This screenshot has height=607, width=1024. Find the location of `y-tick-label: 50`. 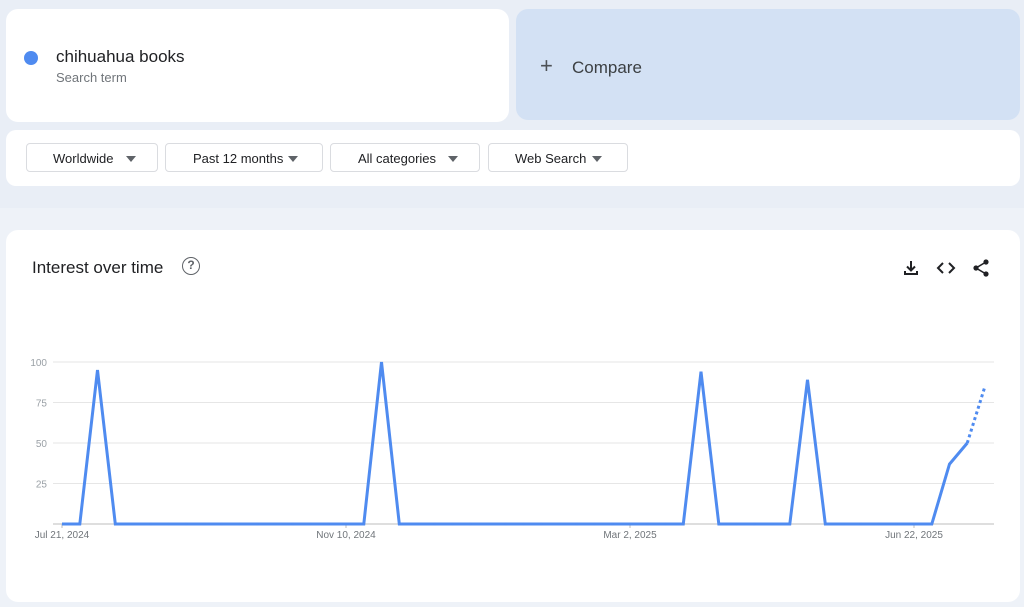

y-tick-label: 50 is located at coordinates (42, 444).